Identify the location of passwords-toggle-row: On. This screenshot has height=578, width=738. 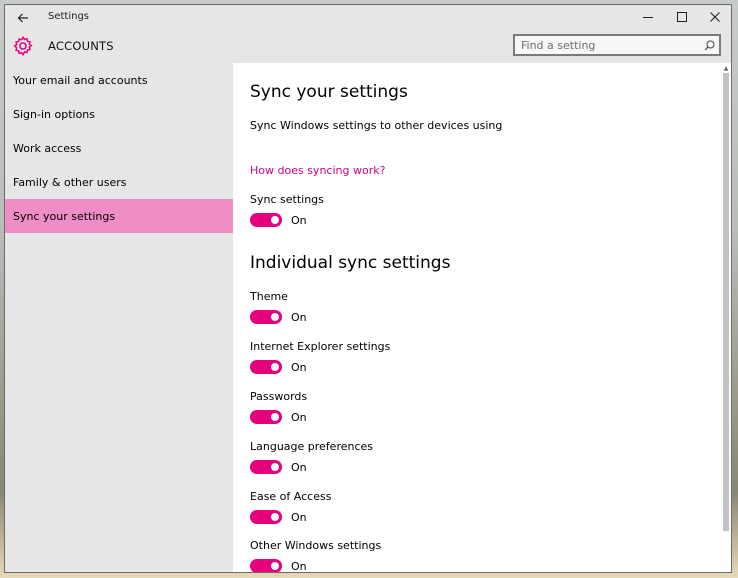
(278, 417).